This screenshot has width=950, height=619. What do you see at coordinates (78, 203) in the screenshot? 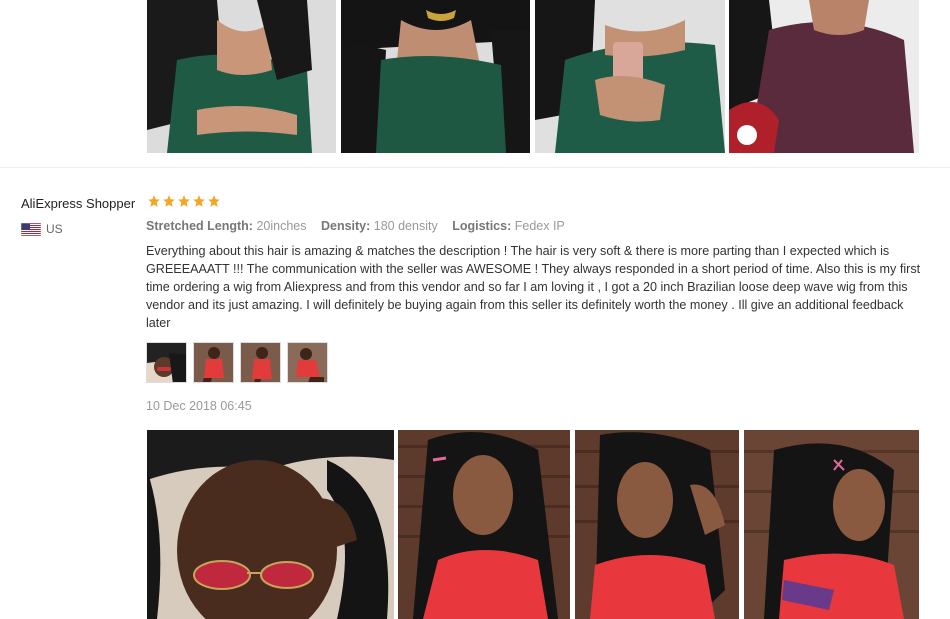
I see `reviewer-name: AliExpress Shopper` at bounding box center [78, 203].